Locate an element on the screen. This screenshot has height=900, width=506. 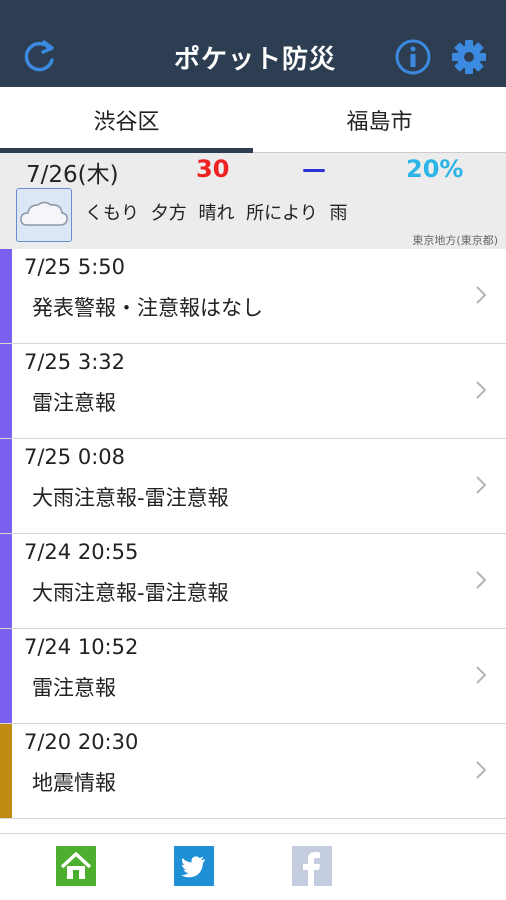
alert-title: 地震情報 is located at coordinates (74, 783).